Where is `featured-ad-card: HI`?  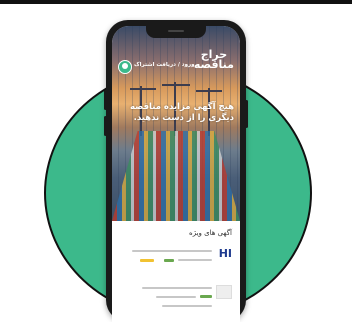
featured-ad-card: HI is located at coordinates (176, 259).